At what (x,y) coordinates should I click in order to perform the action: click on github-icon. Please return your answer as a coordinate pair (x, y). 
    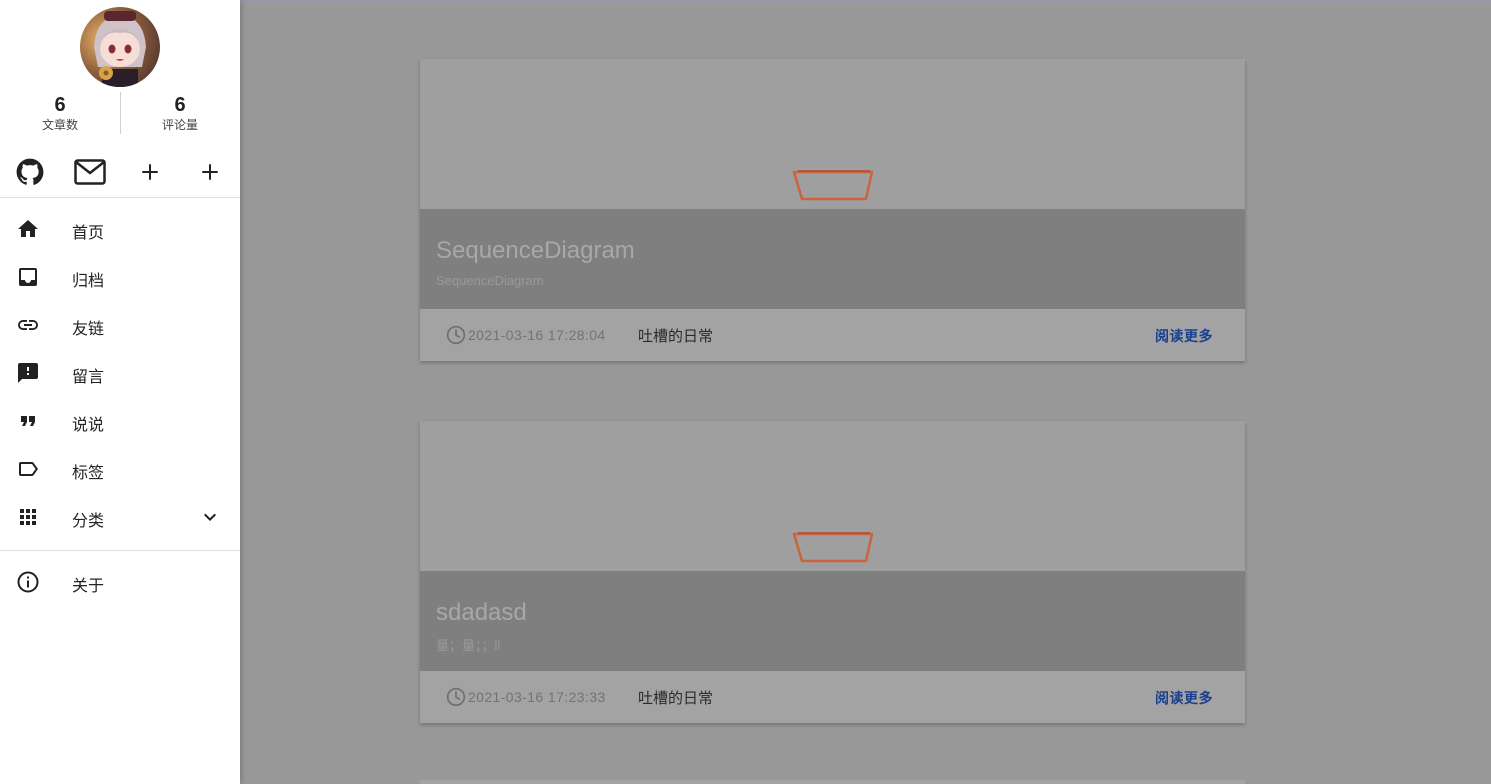
    Looking at the image, I should click on (30, 171).